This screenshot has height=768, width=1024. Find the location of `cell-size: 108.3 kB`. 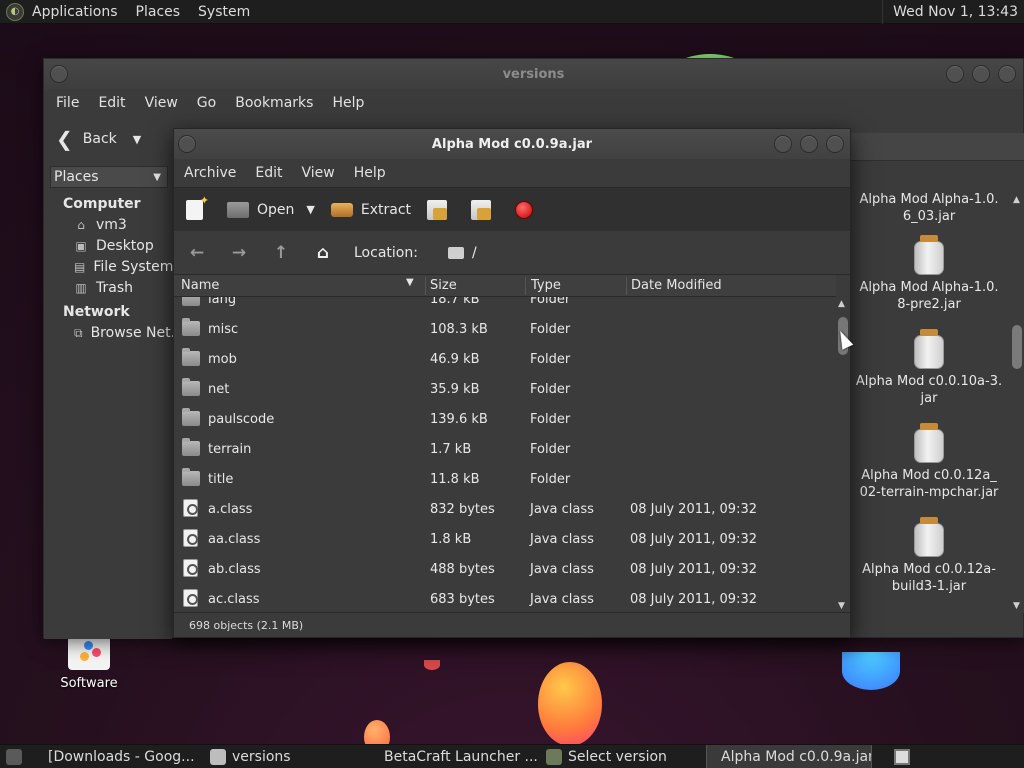

cell-size: 108.3 kB is located at coordinates (459, 329).